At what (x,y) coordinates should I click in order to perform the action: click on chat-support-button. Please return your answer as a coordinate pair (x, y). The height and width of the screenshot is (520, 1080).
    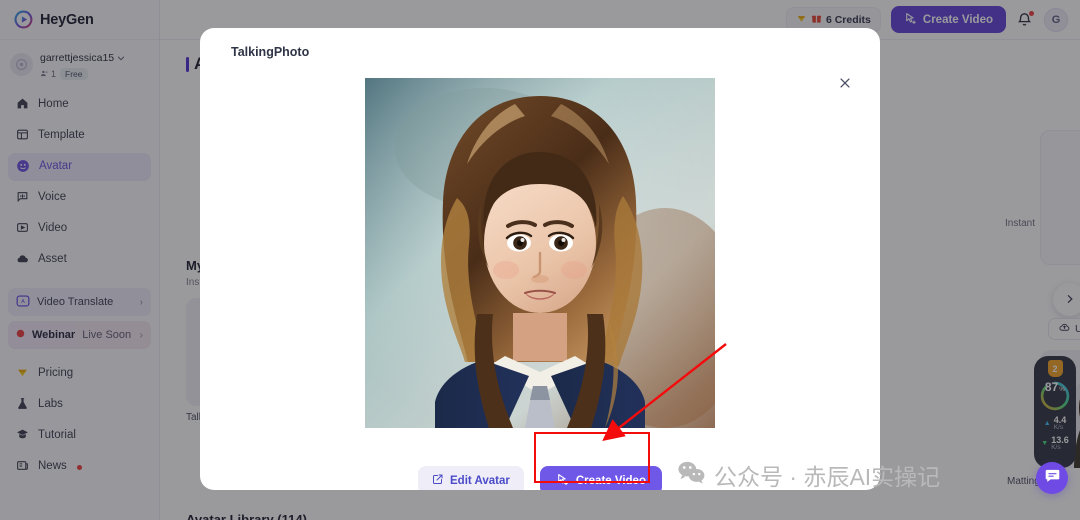
    Looking at the image, I should click on (1052, 478).